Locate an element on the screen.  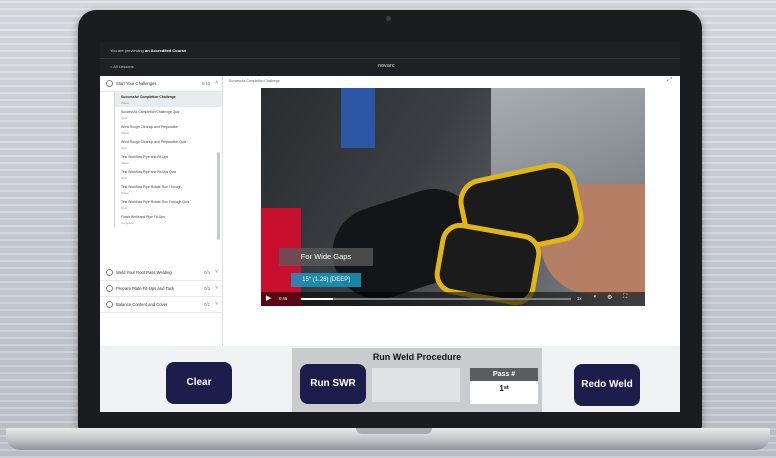
brand-logo: novarc is located at coordinates (386, 66).